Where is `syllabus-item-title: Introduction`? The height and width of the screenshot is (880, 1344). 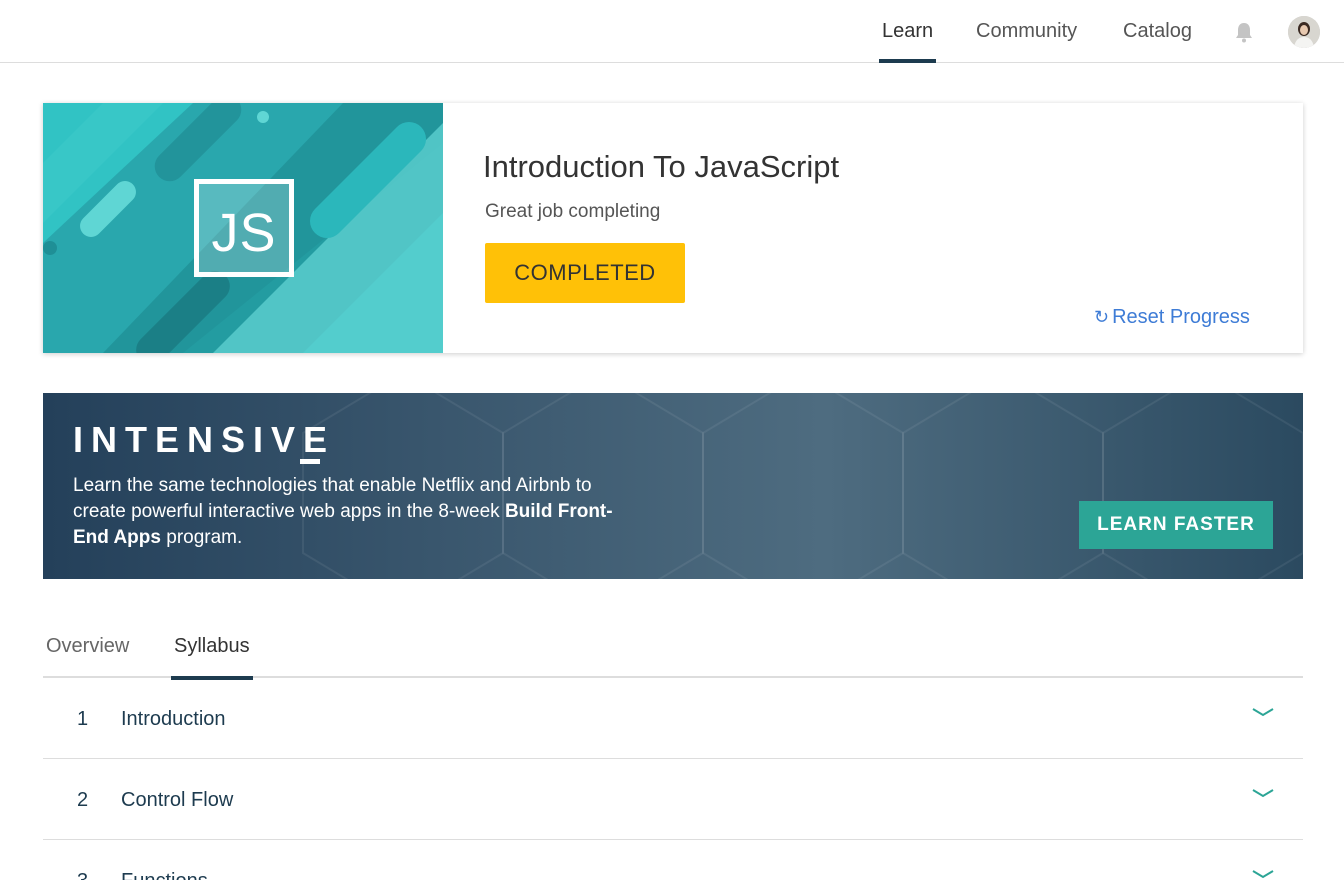
syllabus-item-title: Introduction is located at coordinates (173, 719).